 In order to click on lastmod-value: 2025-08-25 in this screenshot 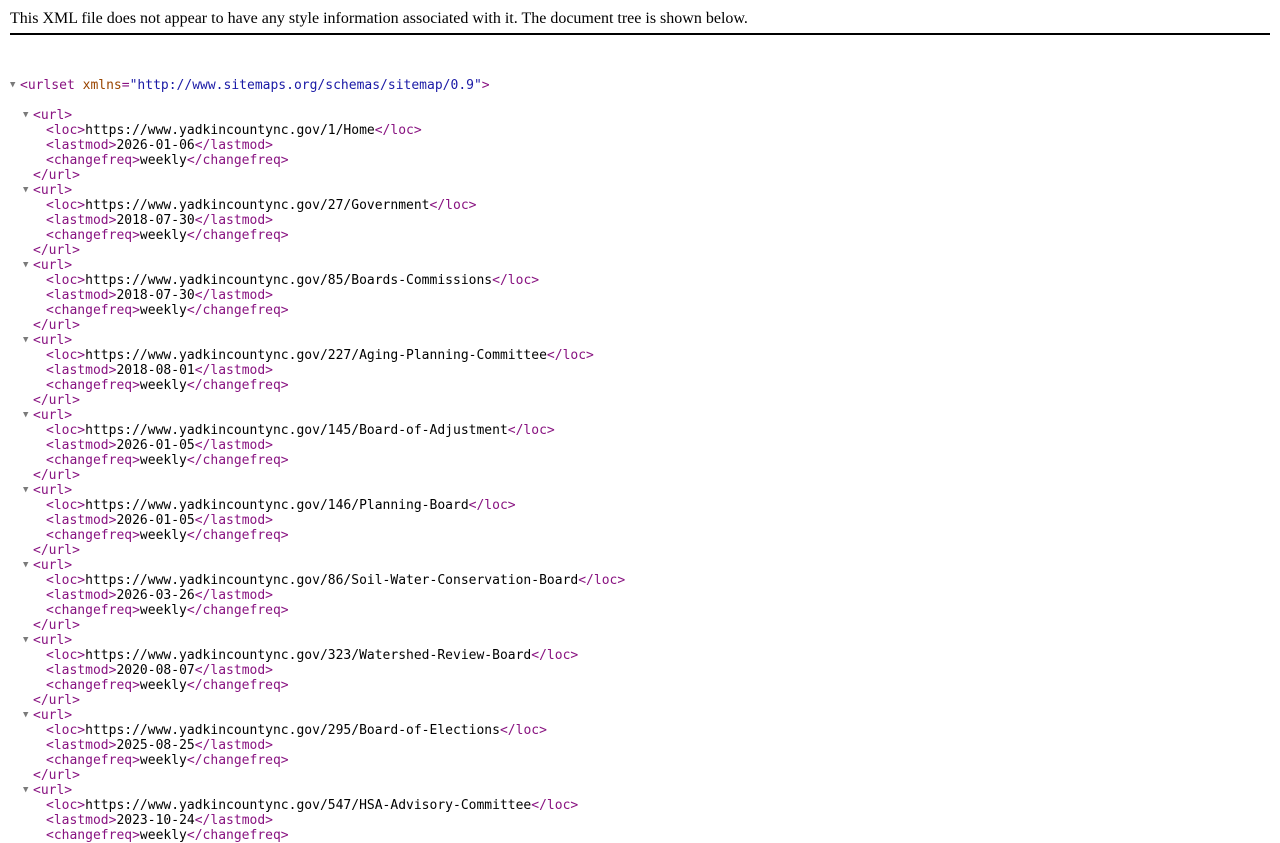, I will do `click(155, 745)`.